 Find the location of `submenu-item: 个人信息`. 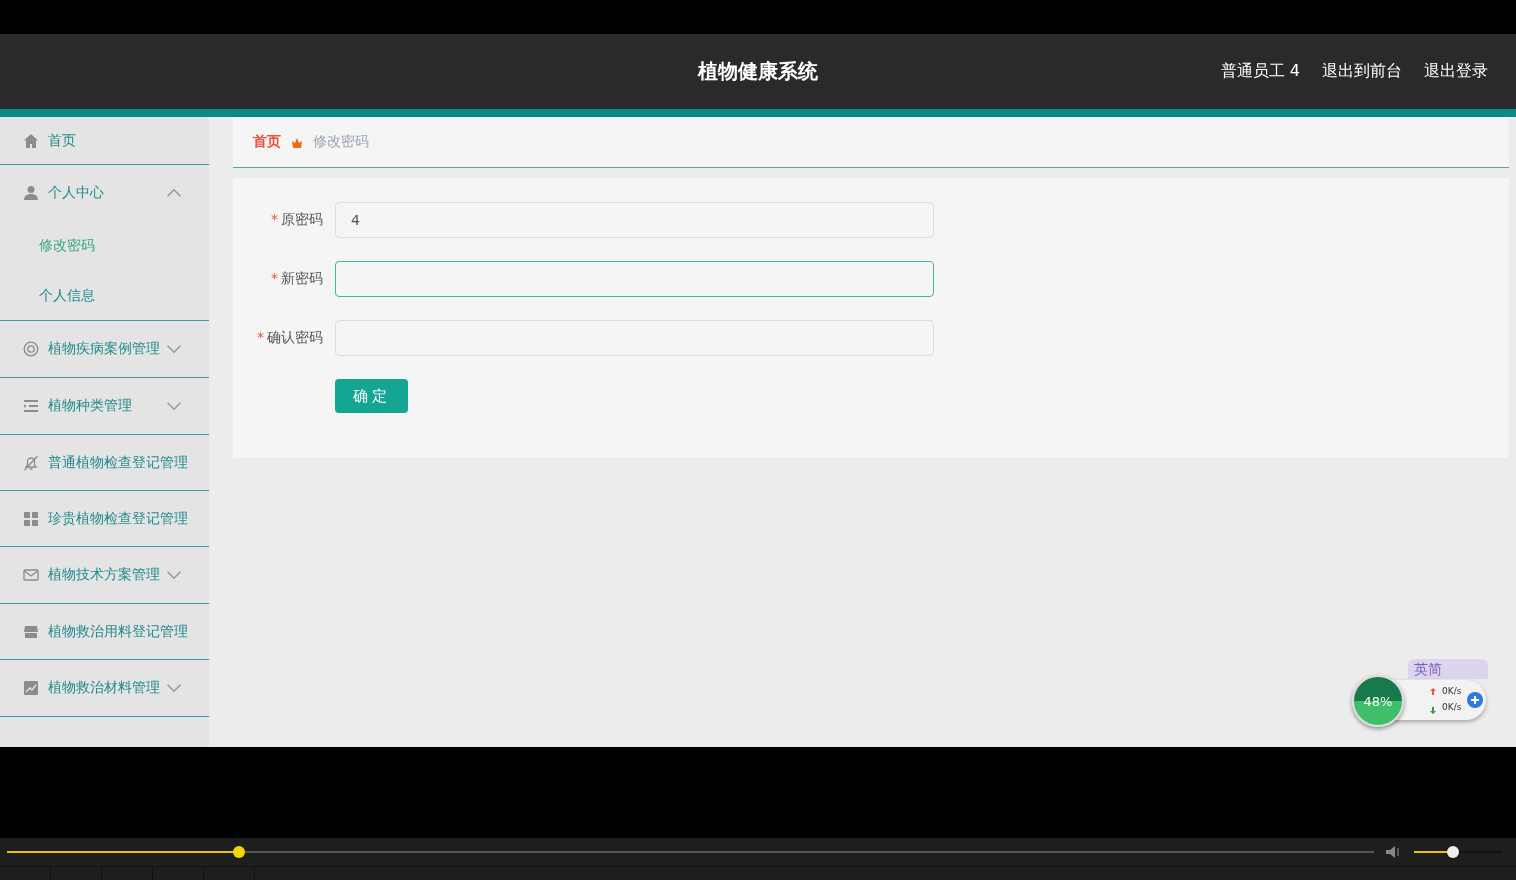

submenu-item: 个人信息 is located at coordinates (67, 295).